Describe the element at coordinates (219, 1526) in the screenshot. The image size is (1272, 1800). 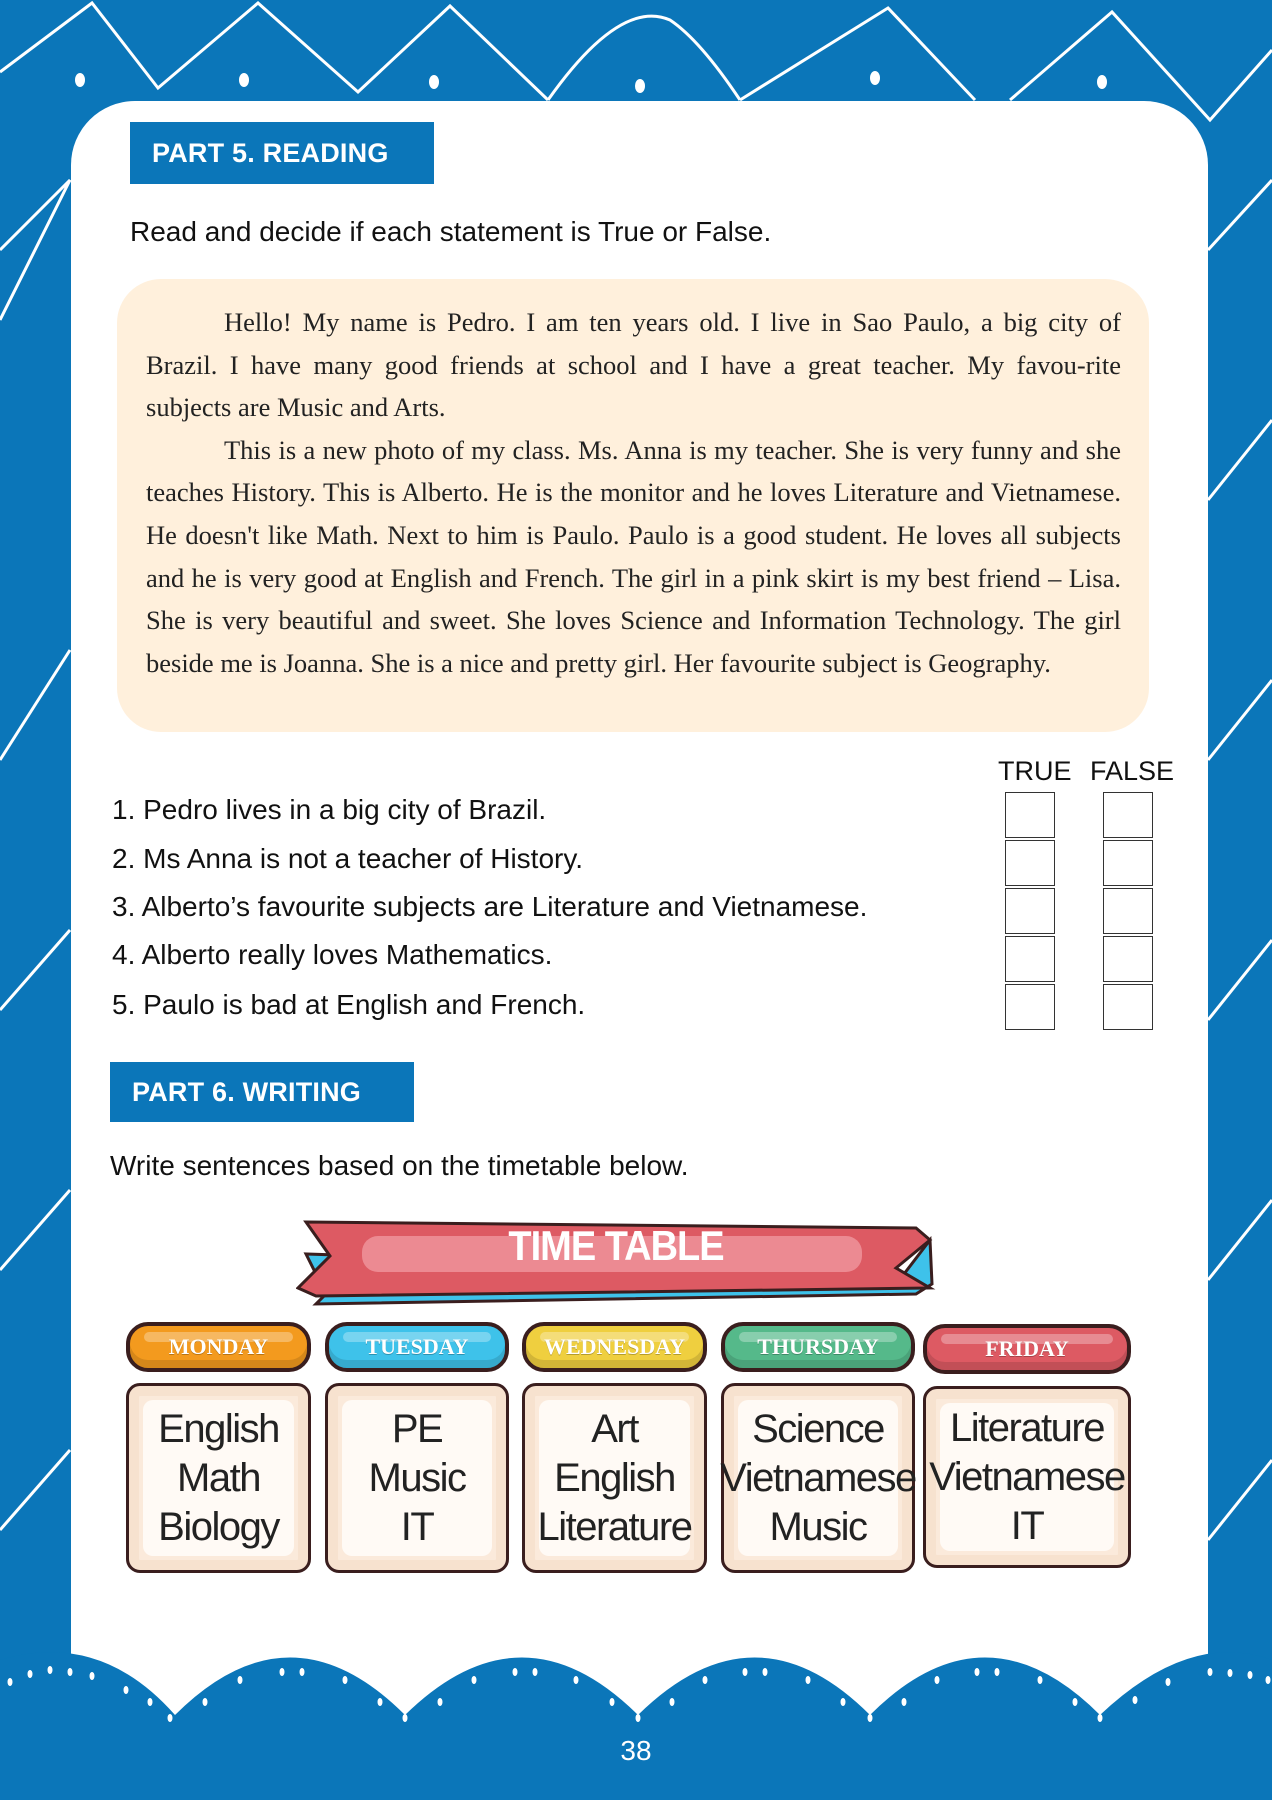
I see `subject: Biology` at that location.